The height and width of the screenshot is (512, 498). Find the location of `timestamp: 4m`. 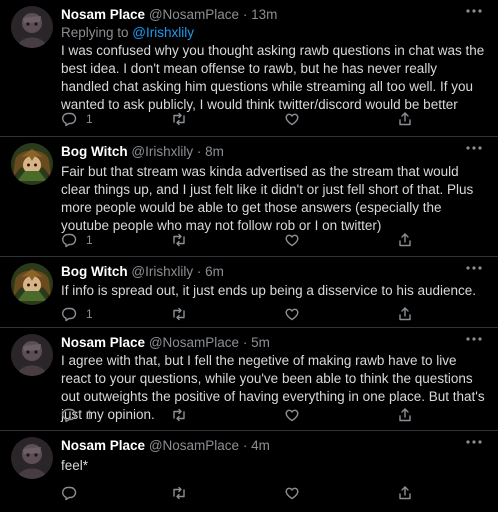

timestamp: 4m is located at coordinates (260, 445).